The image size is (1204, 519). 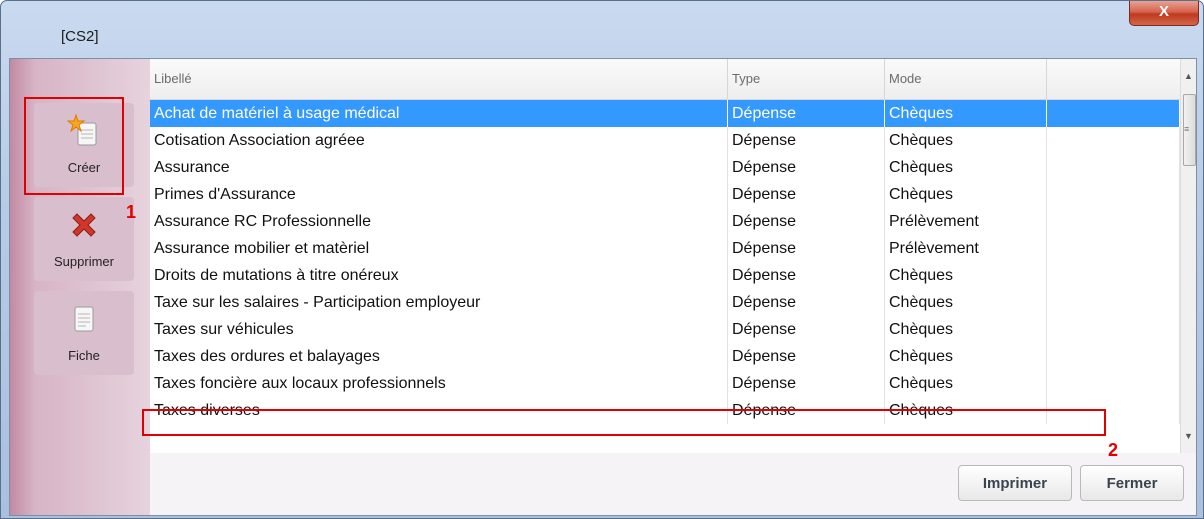 What do you see at coordinates (439, 79) in the screenshot?
I see `column-header-libelle: Libellé` at bounding box center [439, 79].